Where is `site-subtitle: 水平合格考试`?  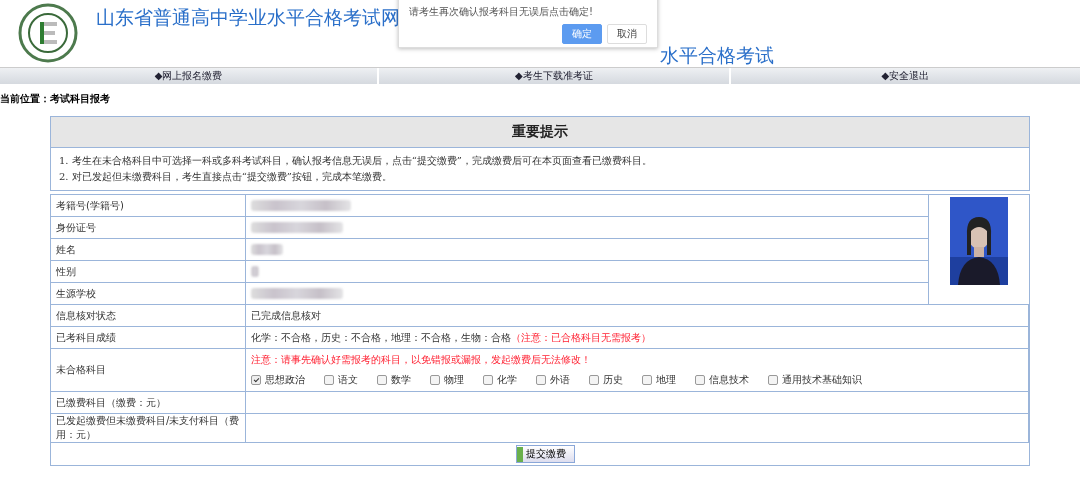 site-subtitle: 水平合格考试 is located at coordinates (717, 55).